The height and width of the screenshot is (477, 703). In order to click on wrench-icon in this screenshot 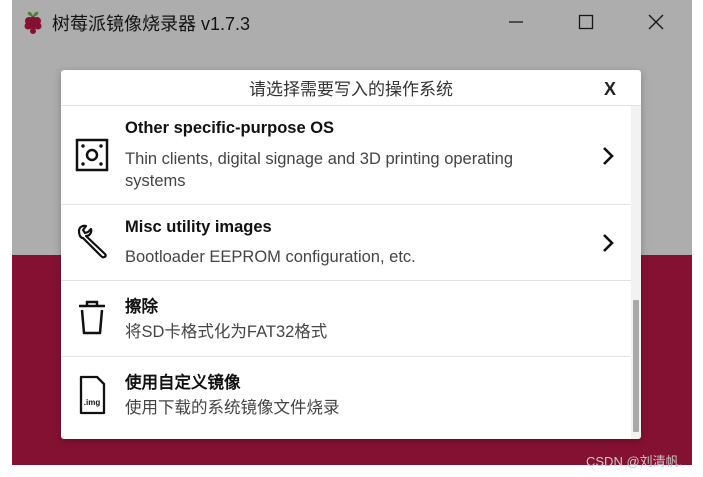, I will do `click(93, 243)`.